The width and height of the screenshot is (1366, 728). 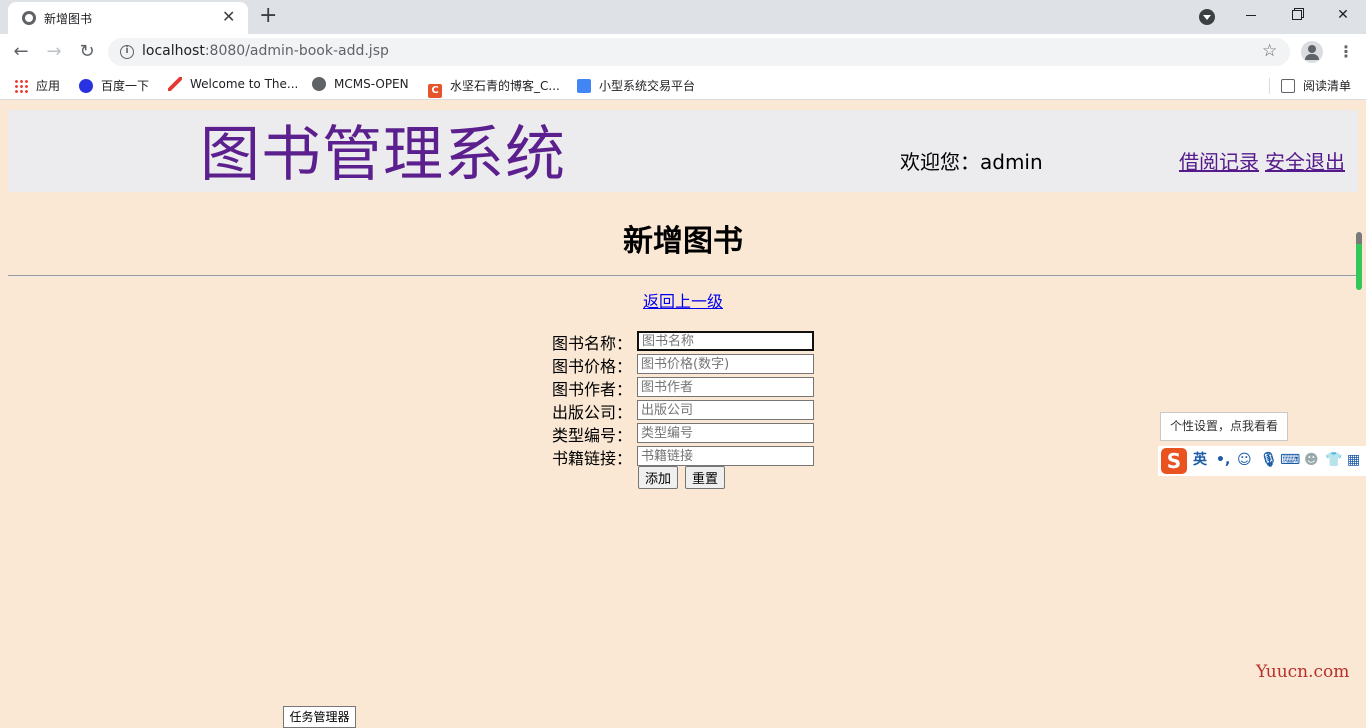 I want to click on emoji-icon: ☺, so click(x=1244, y=460).